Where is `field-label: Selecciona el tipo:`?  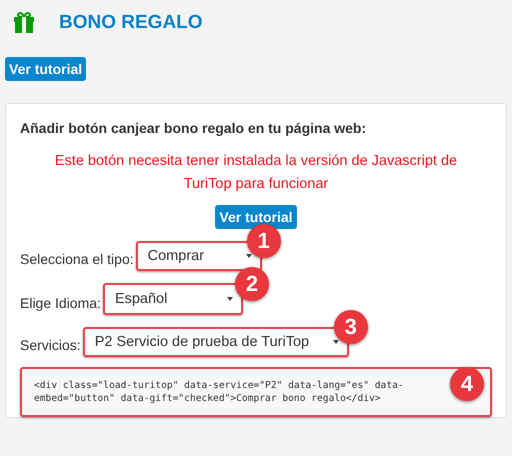
field-label: Selecciona el tipo: is located at coordinates (77, 259).